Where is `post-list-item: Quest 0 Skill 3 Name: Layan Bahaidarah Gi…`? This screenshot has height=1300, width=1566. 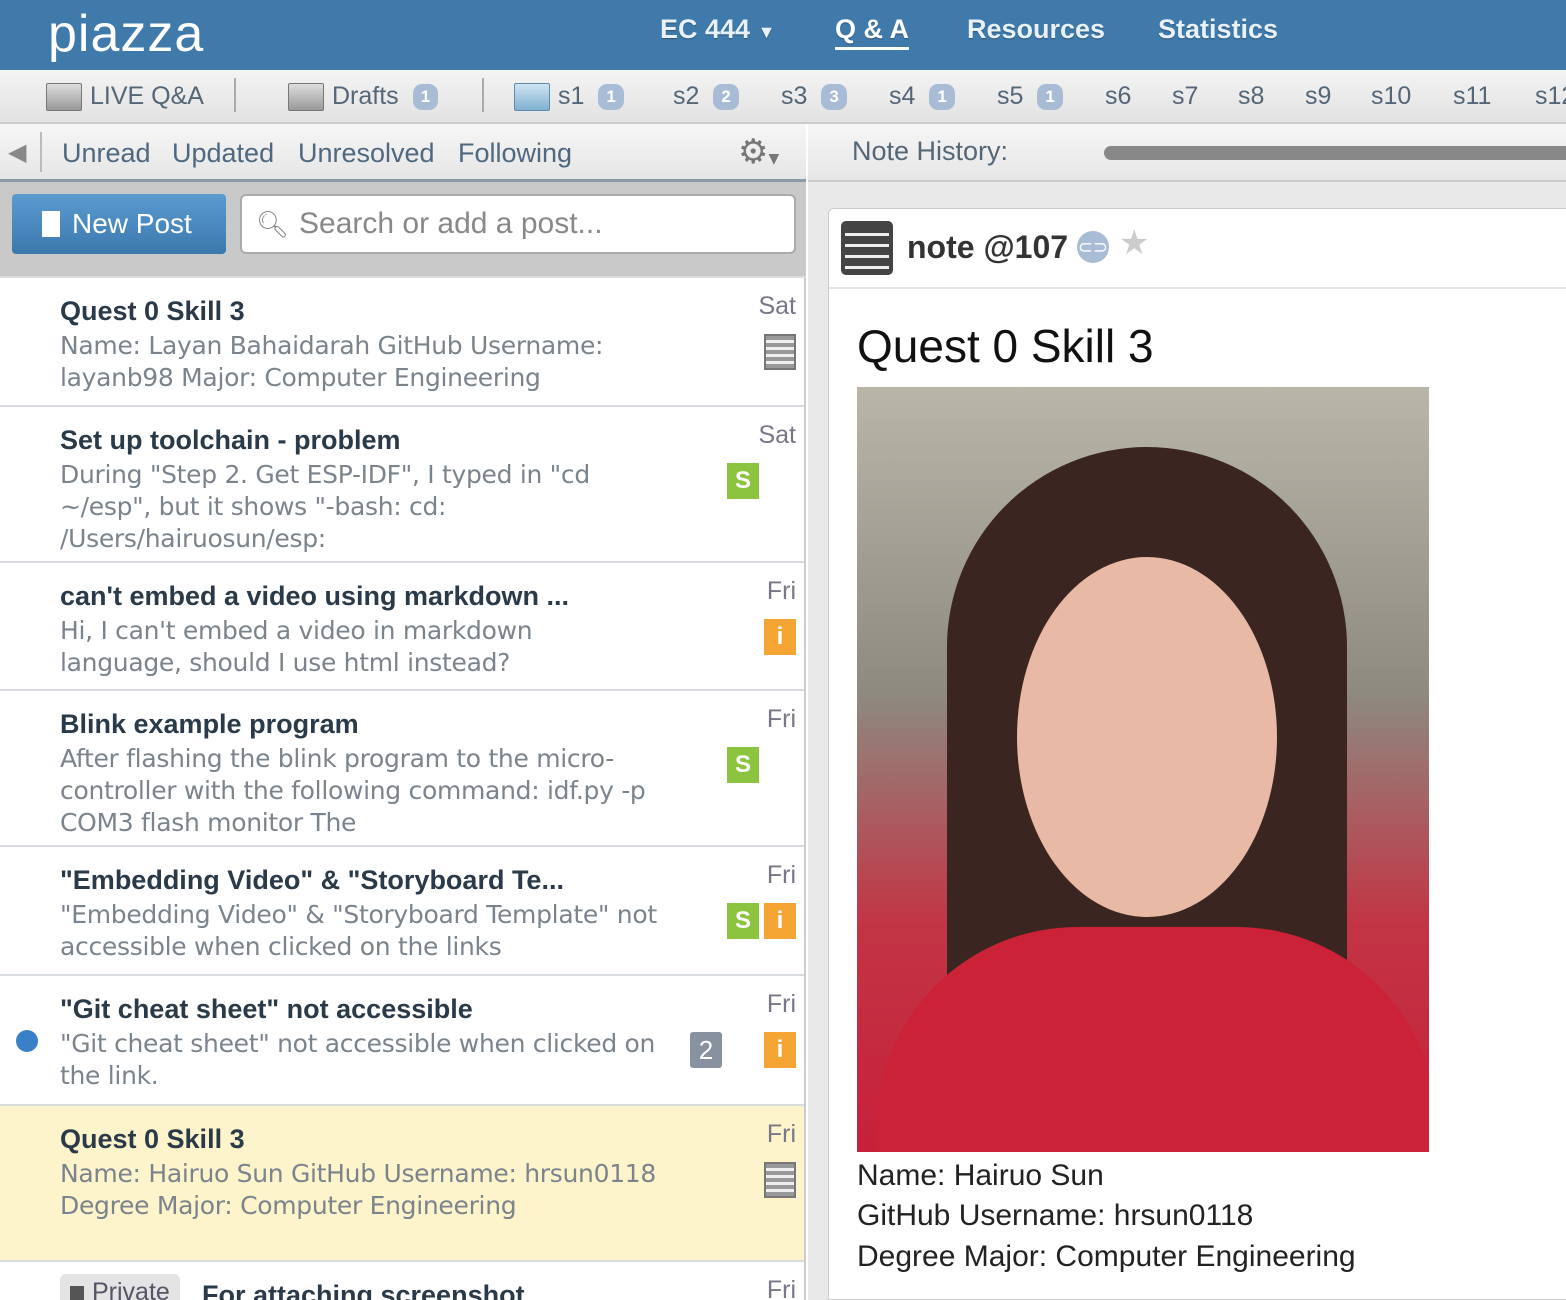
post-list-item: Quest 0 Skill 3 Name: Layan Bahaidarah Gi… is located at coordinates (402, 342).